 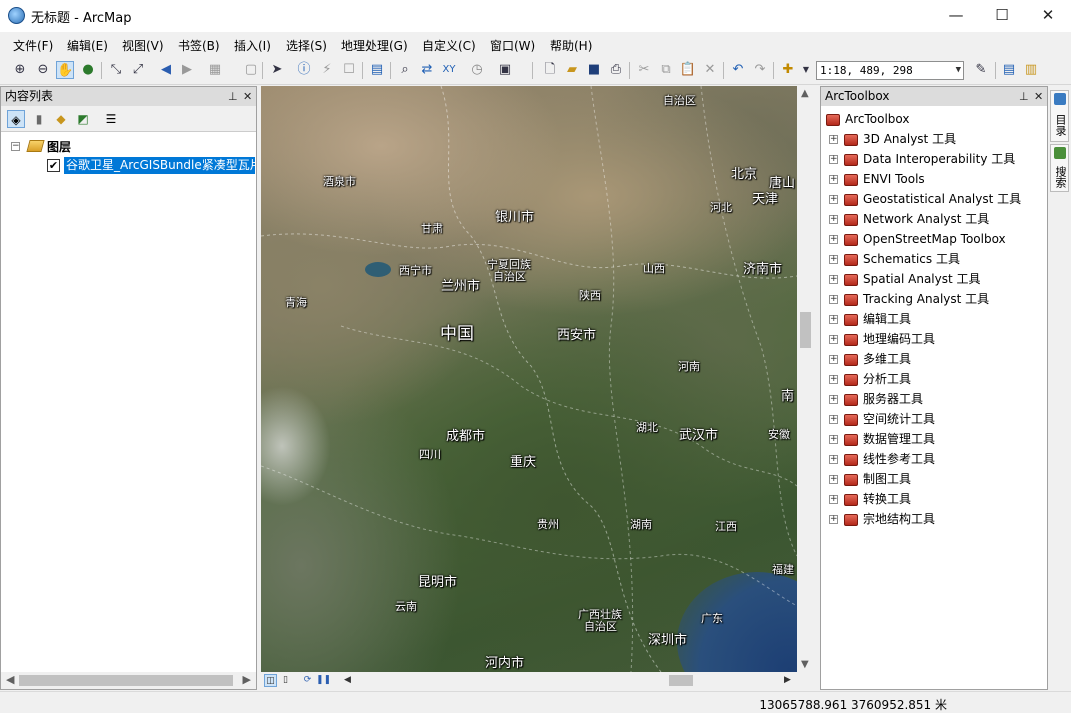 I want to click on menu-customize: 自定义(C), so click(x=449, y=45).